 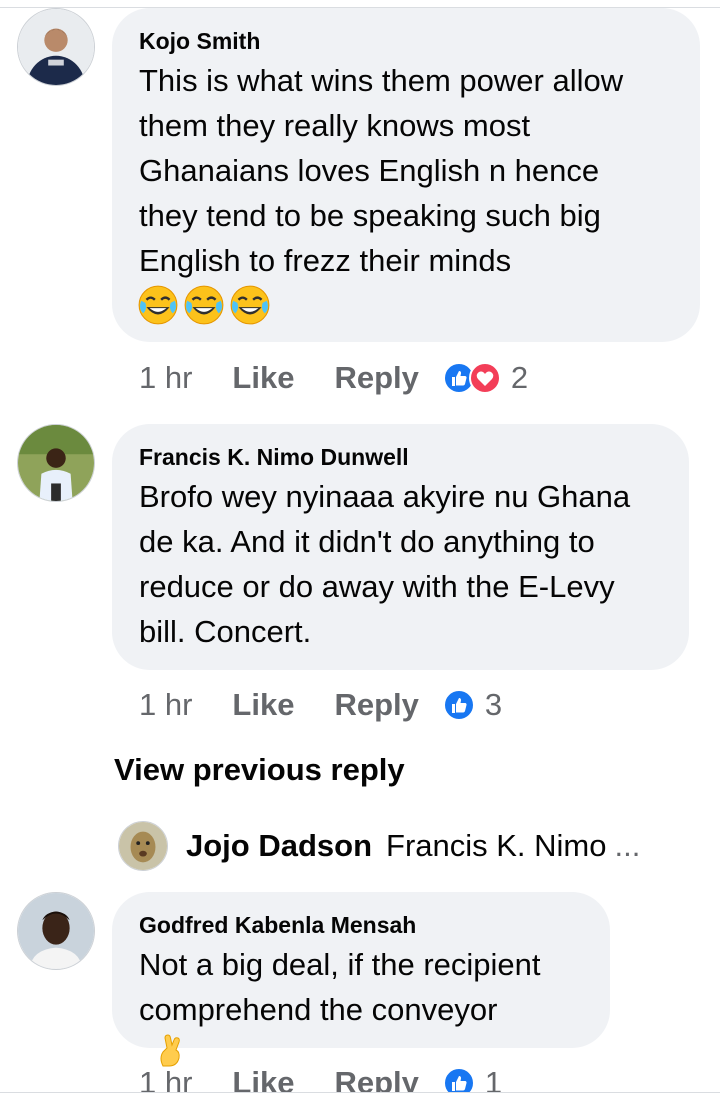 What do you see at coordinates (318, 1009) in the screenshot?
I see `comment-line-text: comprehend the conveyor` at bounding box center [318, 1009].